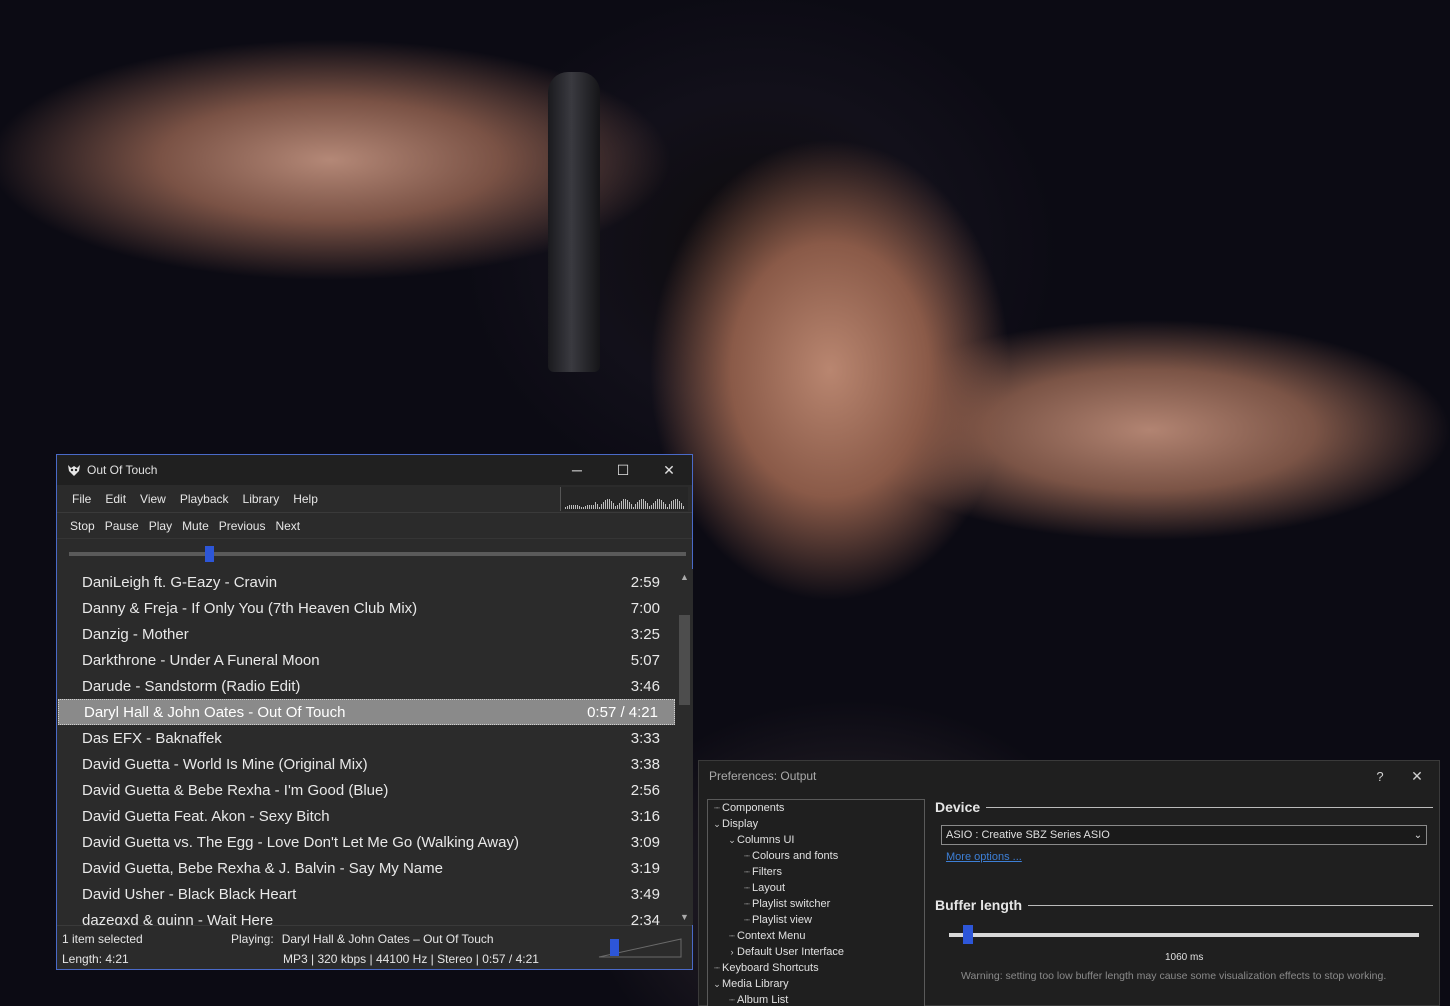 This screenshot has height=1006, width=1450. What do you see at coordinates (614, 947) in the screenshot?
I see `volume-thumb` at bounding box center [614, 947].